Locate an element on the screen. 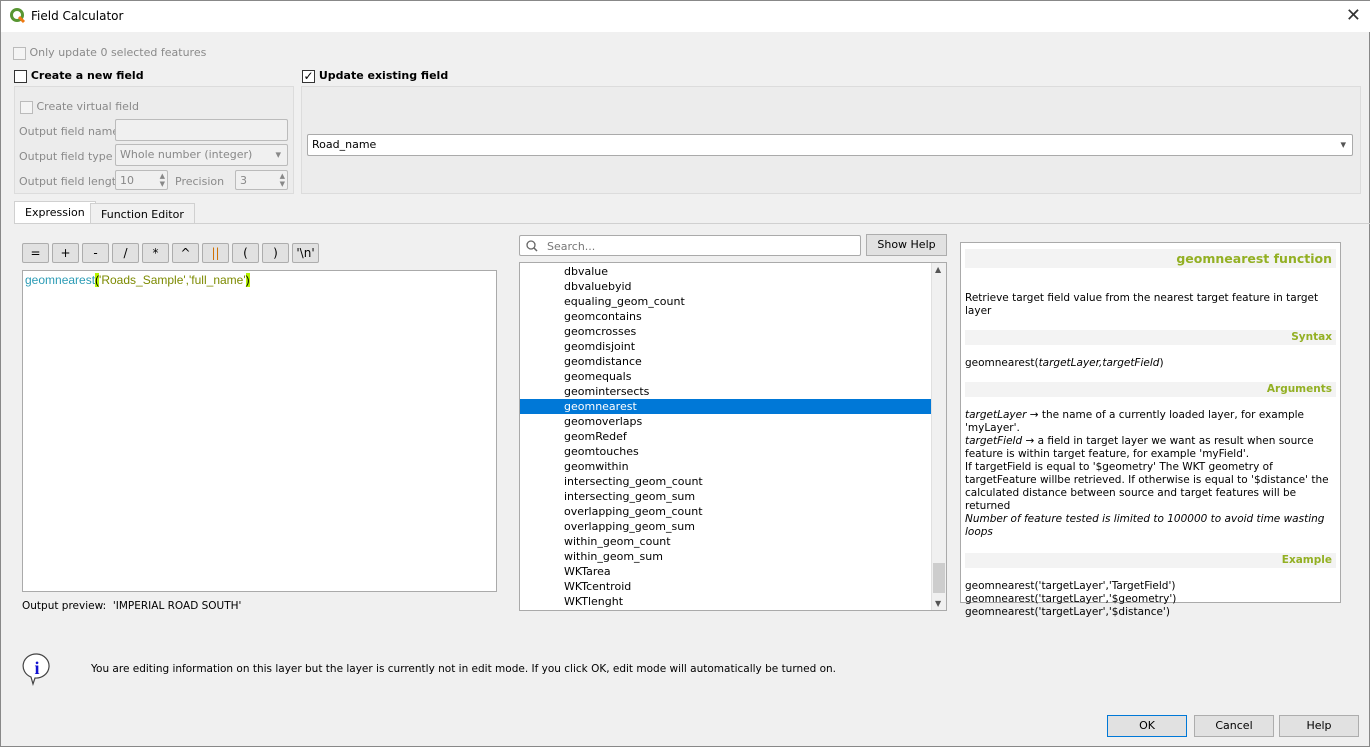  output-field-name-input is located at coordinates (201, 130).